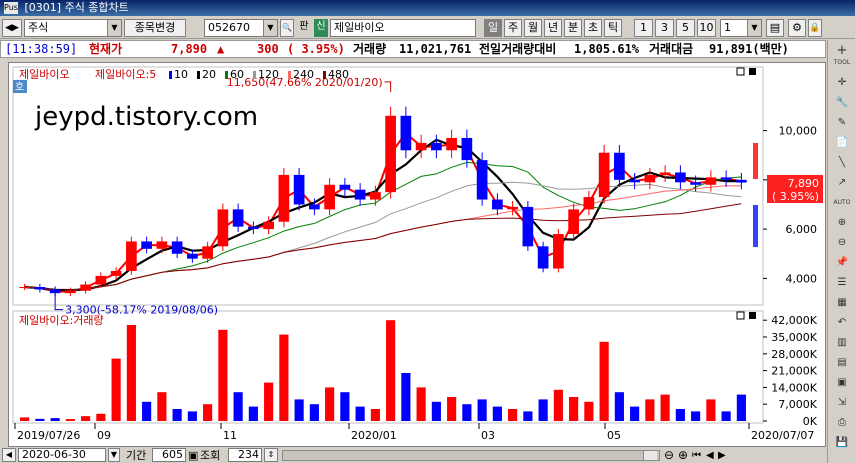 This screenshot has height=463, width=855. I want to click on period-button-4: 분, so click(573, 28).